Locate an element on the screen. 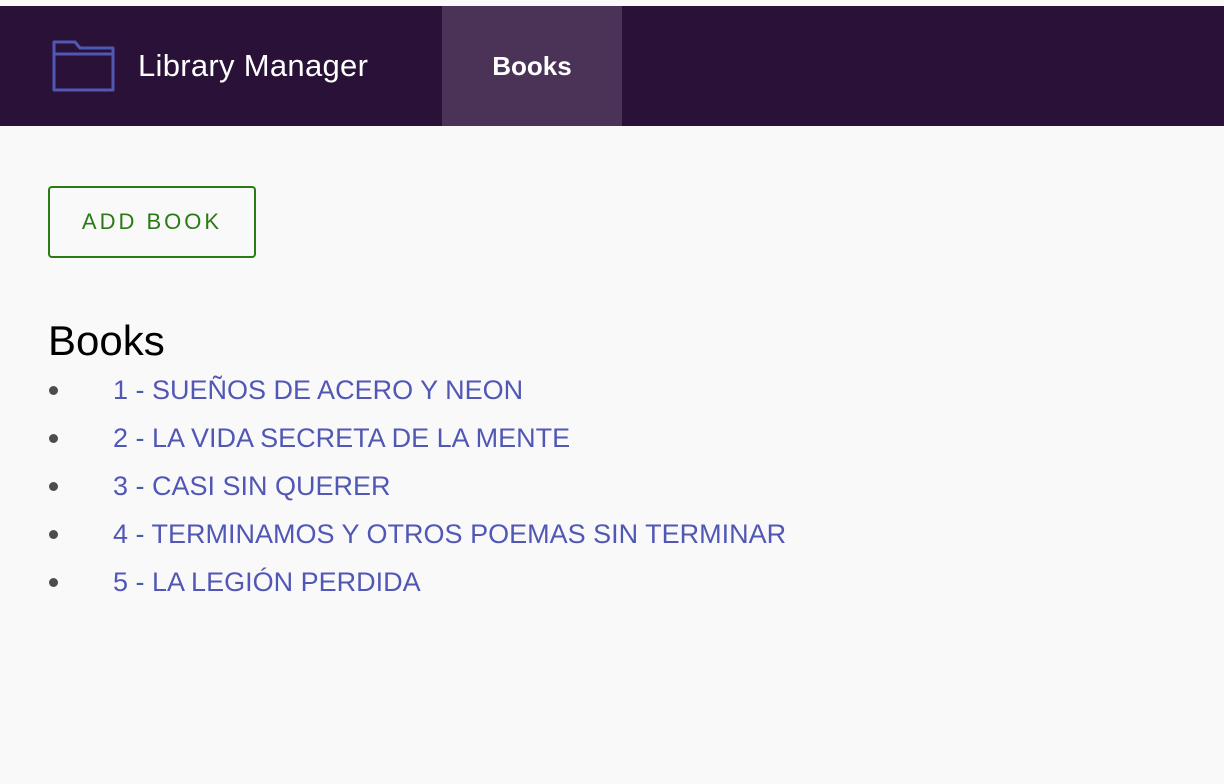  add-book-button: ADD BOOK is located at coordinates (152, 222).